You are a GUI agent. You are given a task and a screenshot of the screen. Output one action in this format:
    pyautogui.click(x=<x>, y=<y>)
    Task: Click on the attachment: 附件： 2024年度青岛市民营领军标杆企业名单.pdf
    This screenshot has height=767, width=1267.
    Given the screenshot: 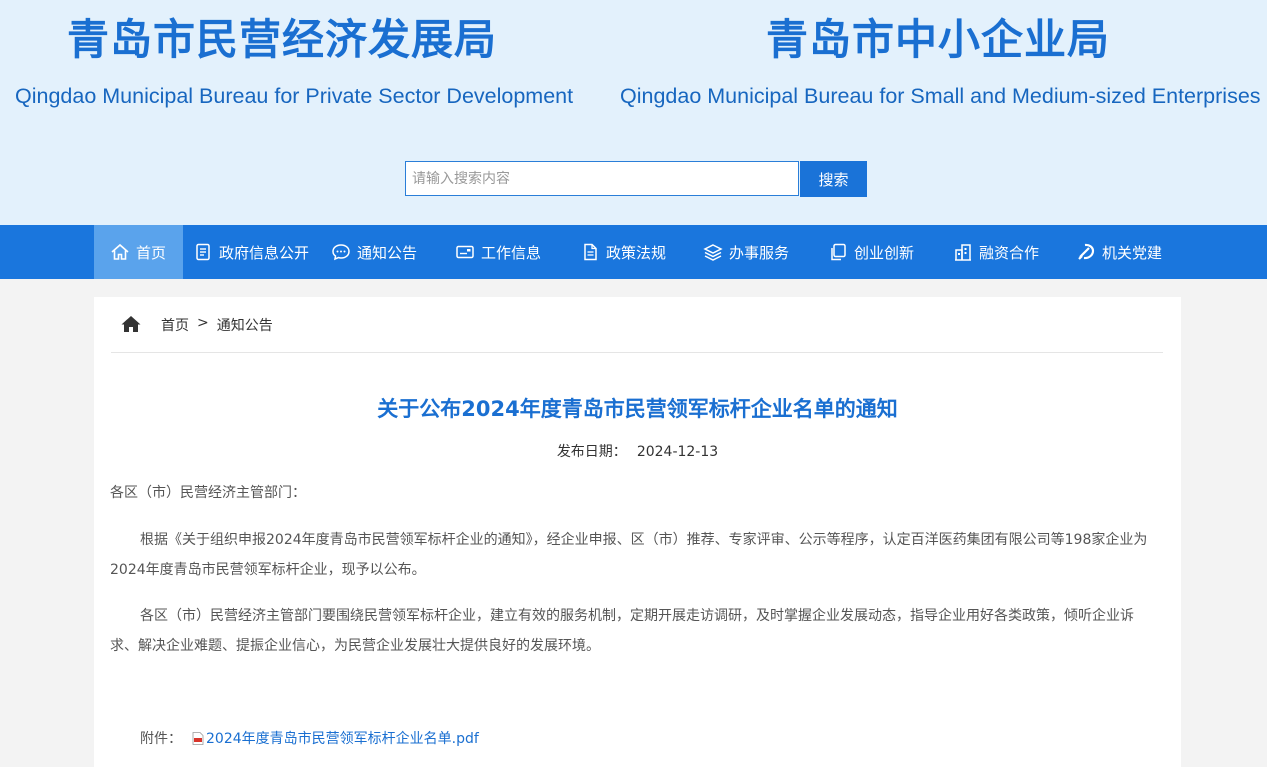 What is the action you would take?
    pyautogui.click(x=309, y=738)
    